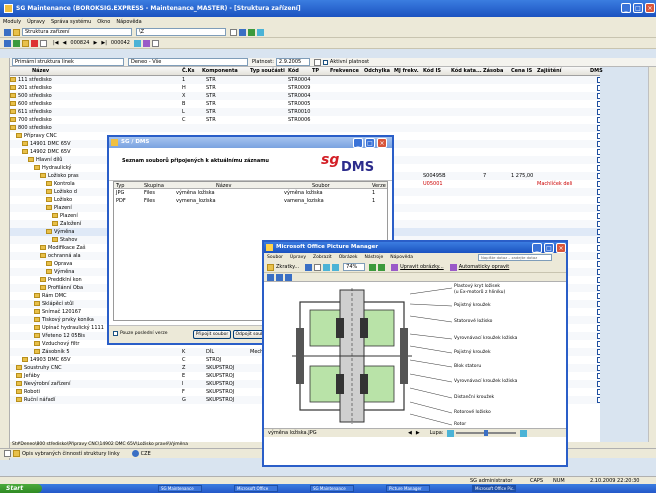  What do you see at coordinates (336, 267) in the screenshot?
I see `rotate-right-icon` at bounding box center [336, 267].